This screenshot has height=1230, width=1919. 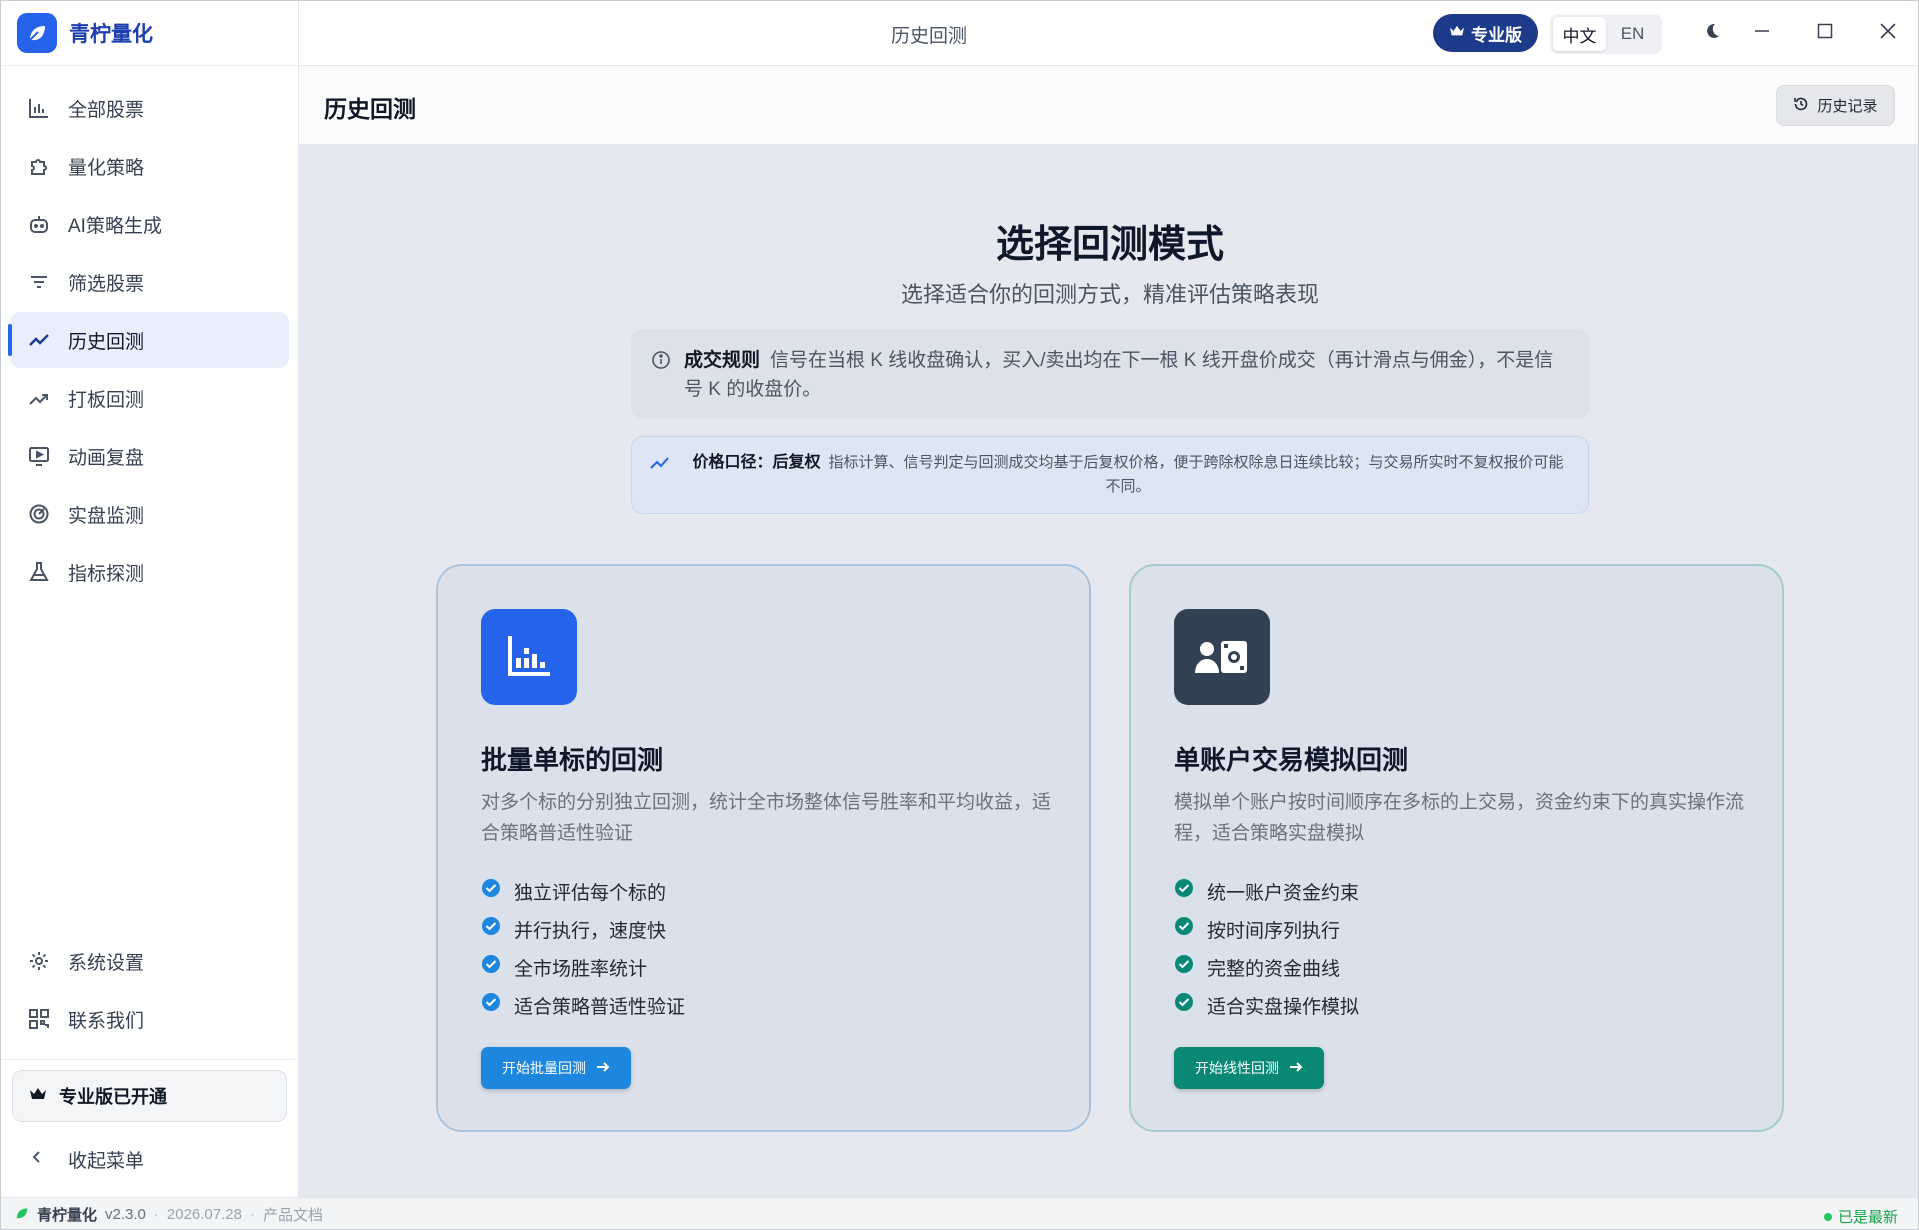 I want to click on feature-item: 并行执行，速度快, so click(x=583, y=929).